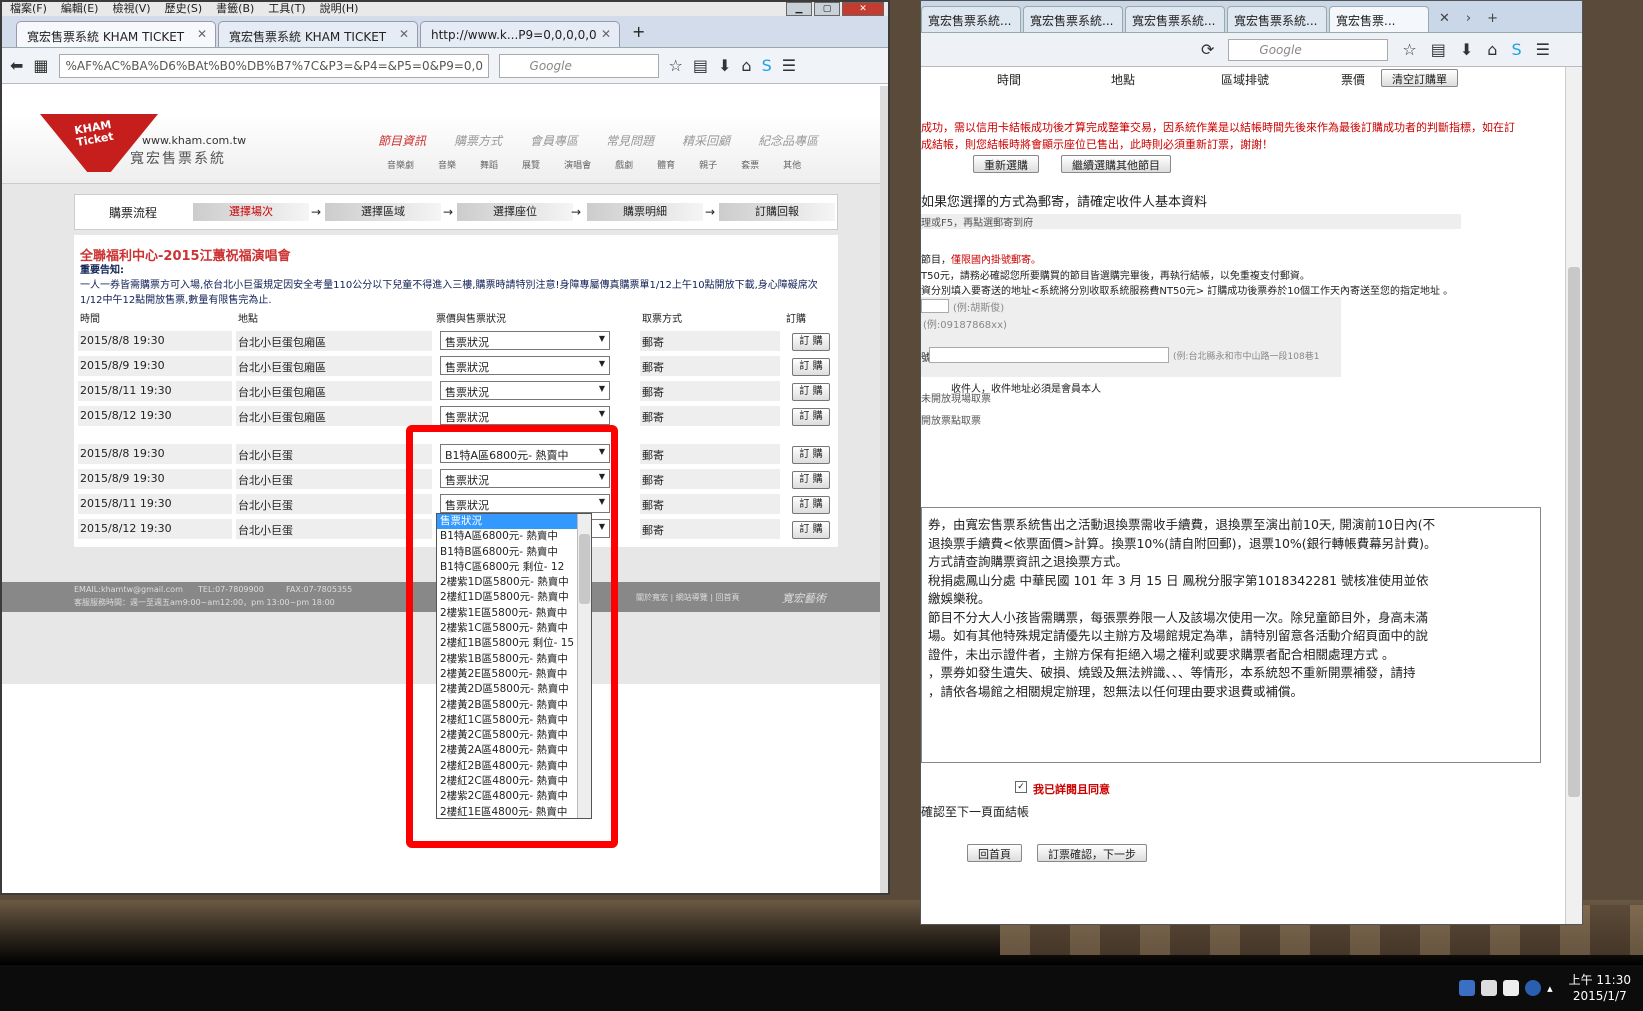 The image size is (1643, 1011). I want to click on menu-view: 檢視(V), so click(131, 9).